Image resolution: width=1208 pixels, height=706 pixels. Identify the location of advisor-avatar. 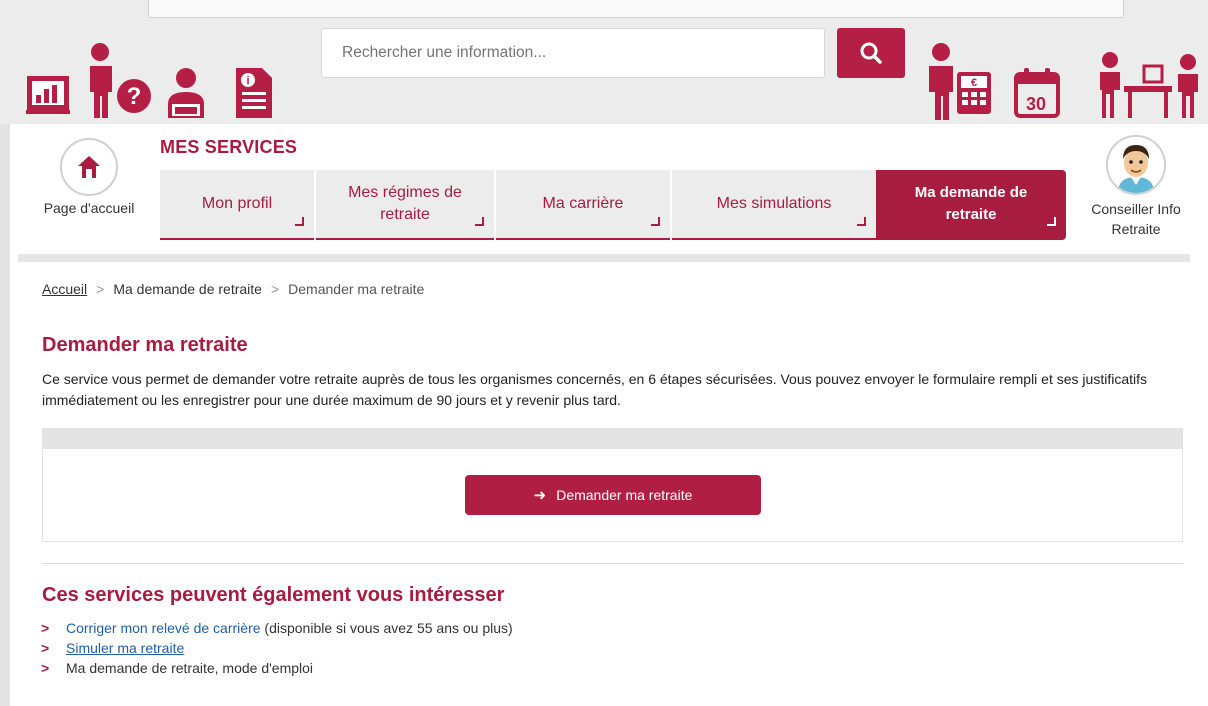
(1136, 165).